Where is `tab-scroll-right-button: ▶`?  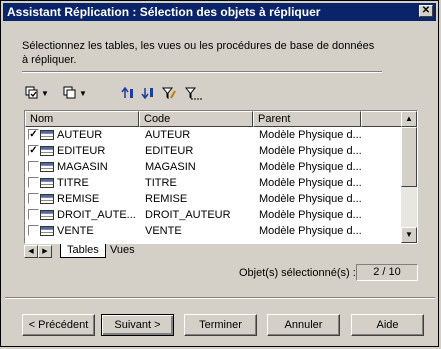
tab-scroll-right-button: ▶ is located at coordinates (45, 251).